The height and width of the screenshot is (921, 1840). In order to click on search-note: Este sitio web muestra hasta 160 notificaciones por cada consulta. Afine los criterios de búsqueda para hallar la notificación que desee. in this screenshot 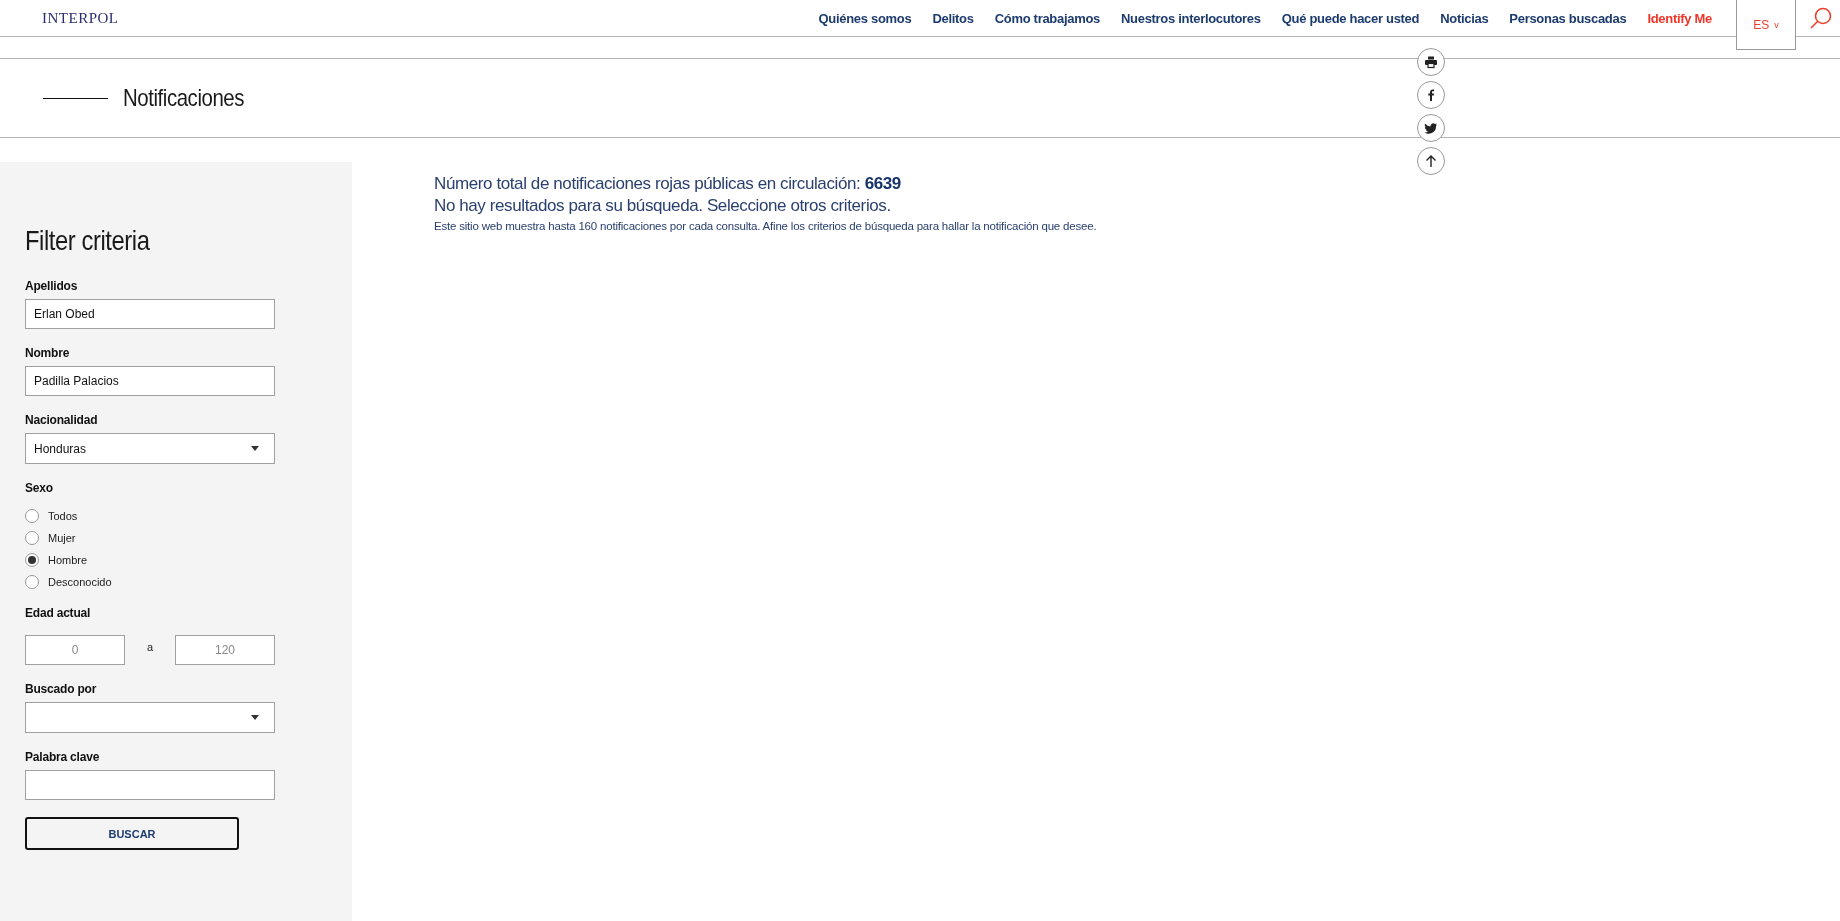, I will do `click(765, 226)`.